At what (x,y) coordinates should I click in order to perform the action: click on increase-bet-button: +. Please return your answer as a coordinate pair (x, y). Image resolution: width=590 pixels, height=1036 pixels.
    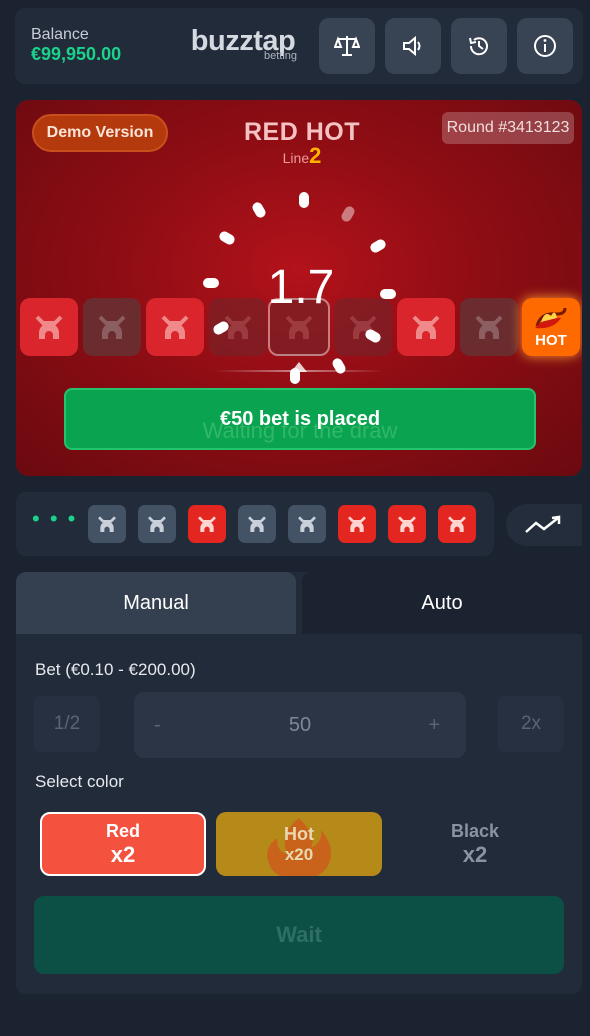
    Looking at the image, I should click on (434, 725).